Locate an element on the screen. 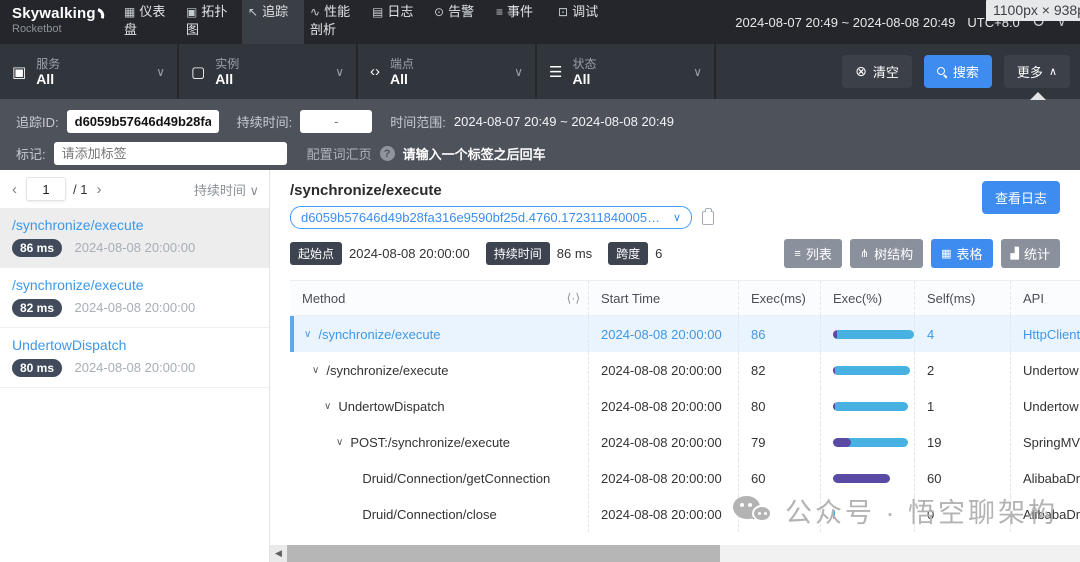 This screenshot has height=562, width=1080. view-logs-button: 查看日志 is located at coordinates (1020, 197).